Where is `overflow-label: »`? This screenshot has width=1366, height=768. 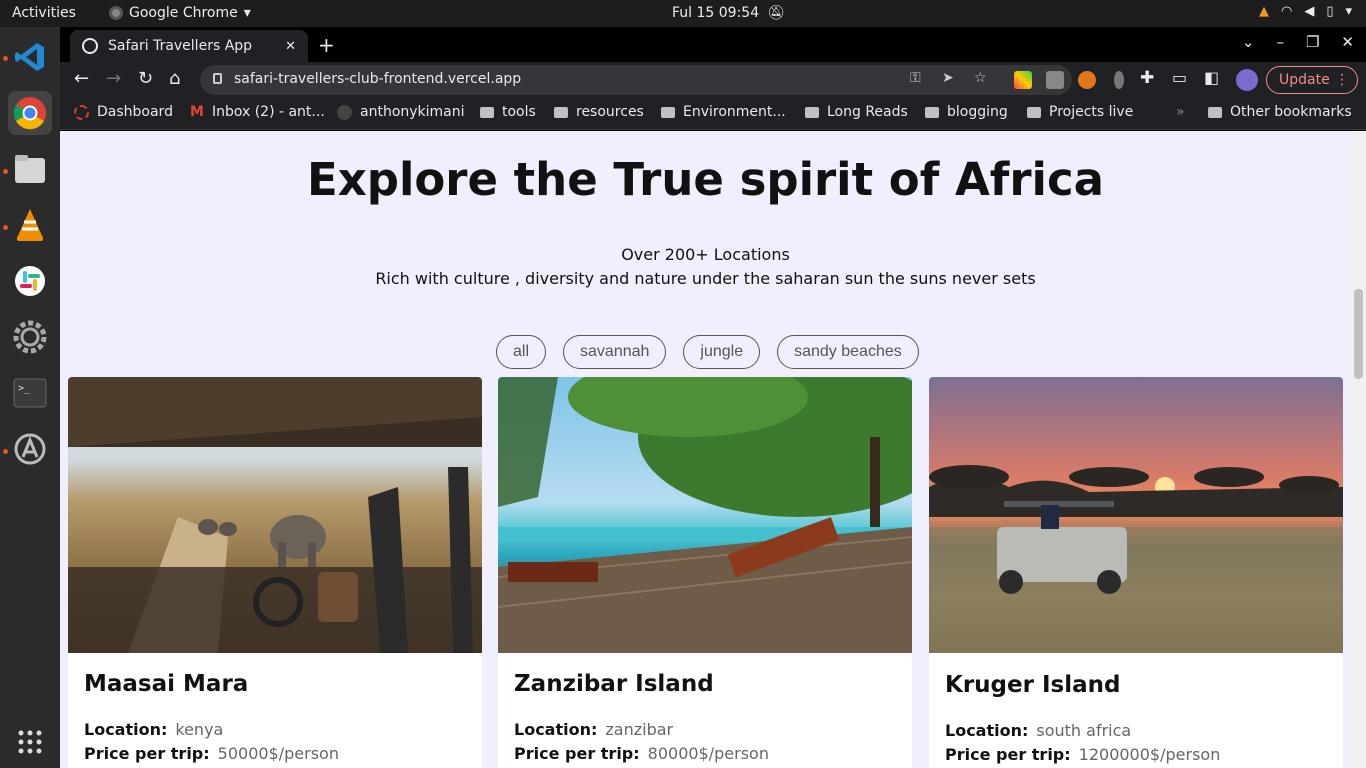 overflow-label: » is located at coordinates (1180, 112).